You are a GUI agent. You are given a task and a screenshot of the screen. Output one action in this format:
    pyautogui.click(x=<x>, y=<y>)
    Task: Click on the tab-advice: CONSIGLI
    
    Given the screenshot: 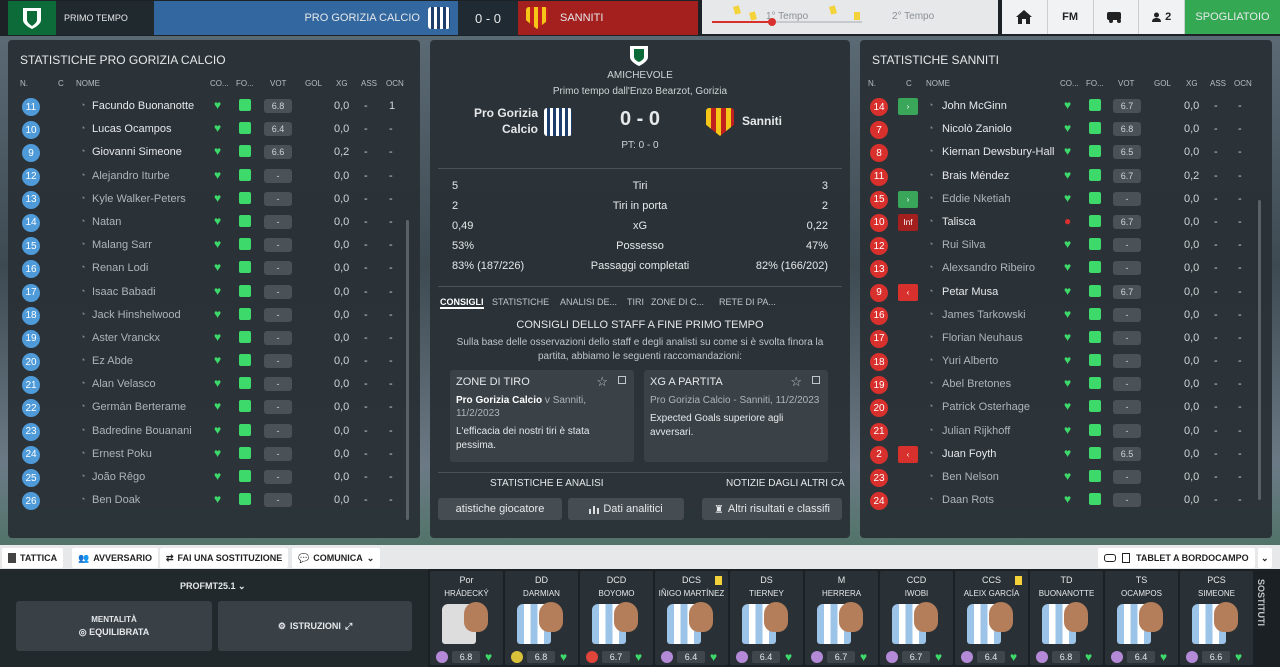 What is the action you would take?
    pyautogui.click(x=462, y=303)
    